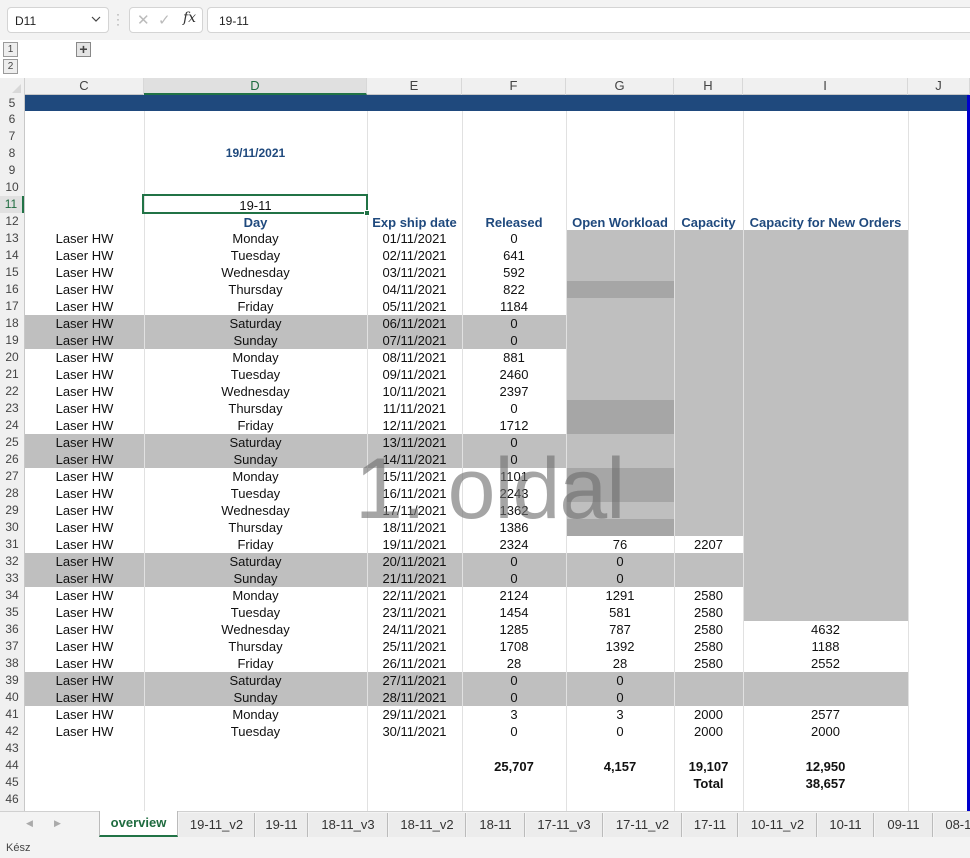  What do you see at coordinates (514, 714) in the screenshot?
I see `cell-released: 3` at bounding box center [514, 714].